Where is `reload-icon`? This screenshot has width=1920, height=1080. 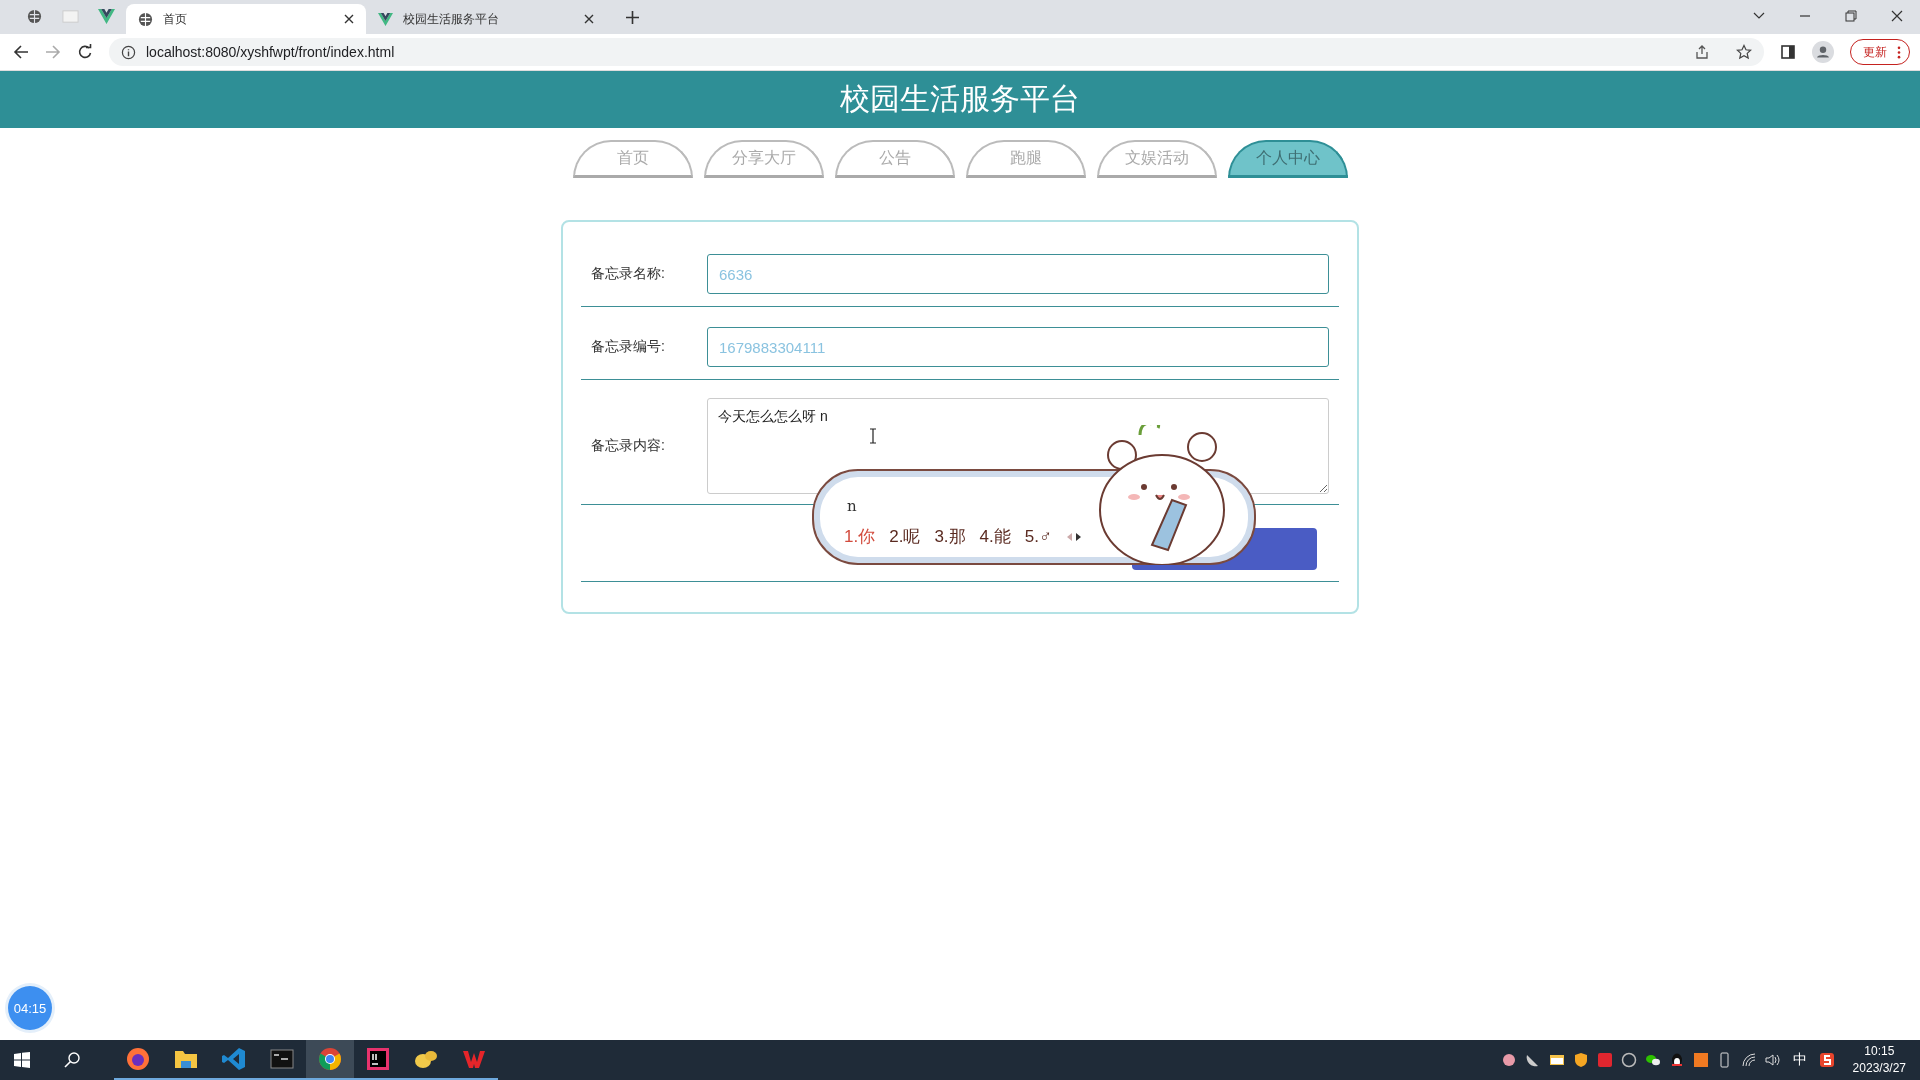 reload-icon is located at coordinates (85, 52).